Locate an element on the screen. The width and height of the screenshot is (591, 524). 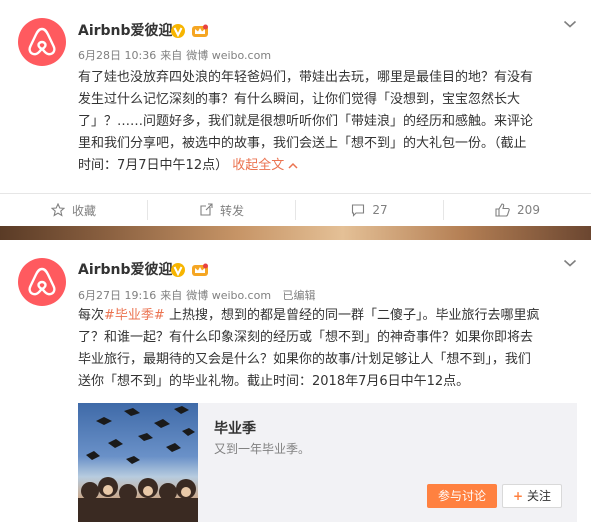
post-date: 6月27日 19:16 is located at coordinates (117, 295).